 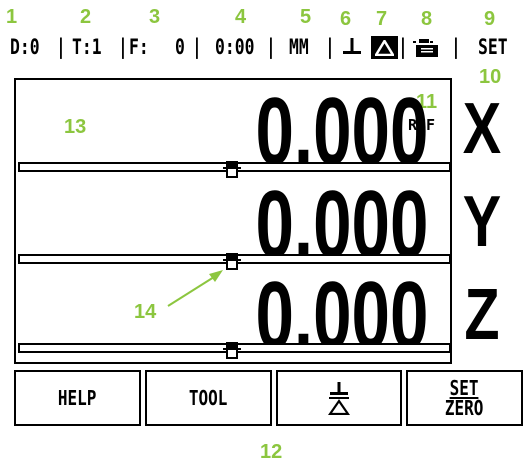 I want to click on incremental-absolute-icon, so click(x=339, y=398).